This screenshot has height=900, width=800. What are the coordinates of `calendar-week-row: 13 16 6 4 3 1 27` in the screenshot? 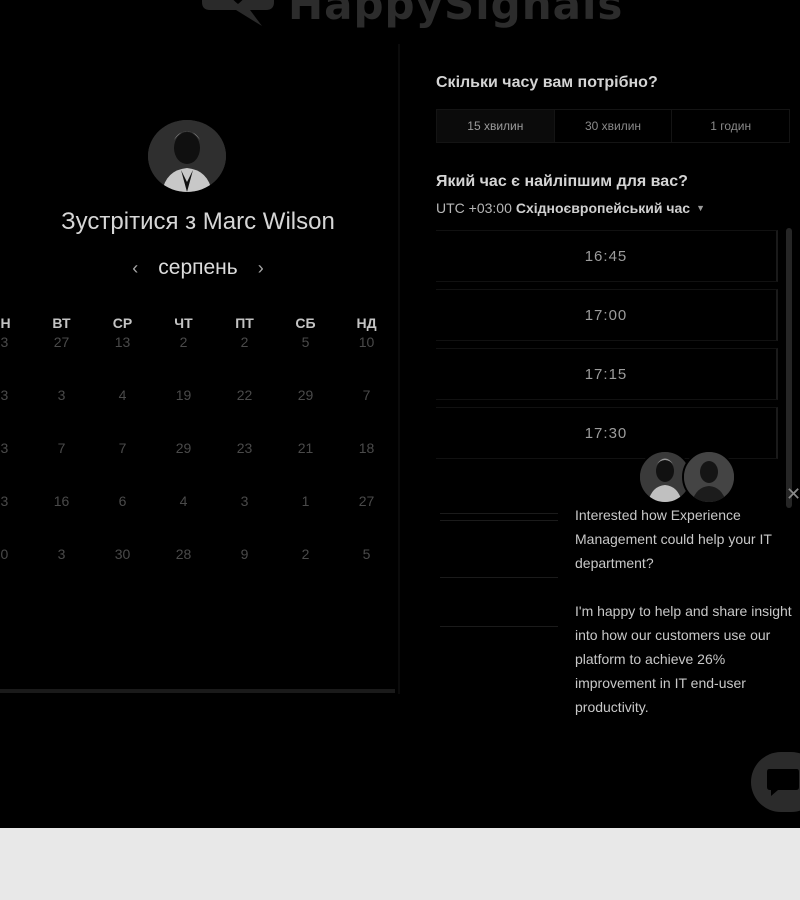 It's located at (198, 519).